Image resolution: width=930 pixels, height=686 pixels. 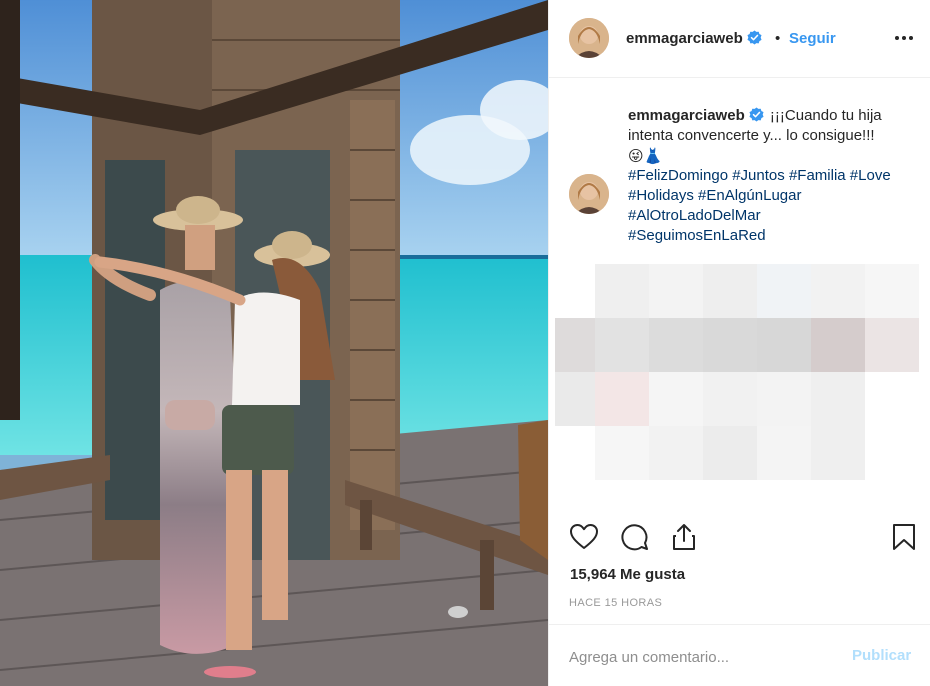 What do you see at coordinates (615, 603) in the screenshot?
I see `post-timestamp: HACE 15 HORAS` at bounding box center [615, 603].